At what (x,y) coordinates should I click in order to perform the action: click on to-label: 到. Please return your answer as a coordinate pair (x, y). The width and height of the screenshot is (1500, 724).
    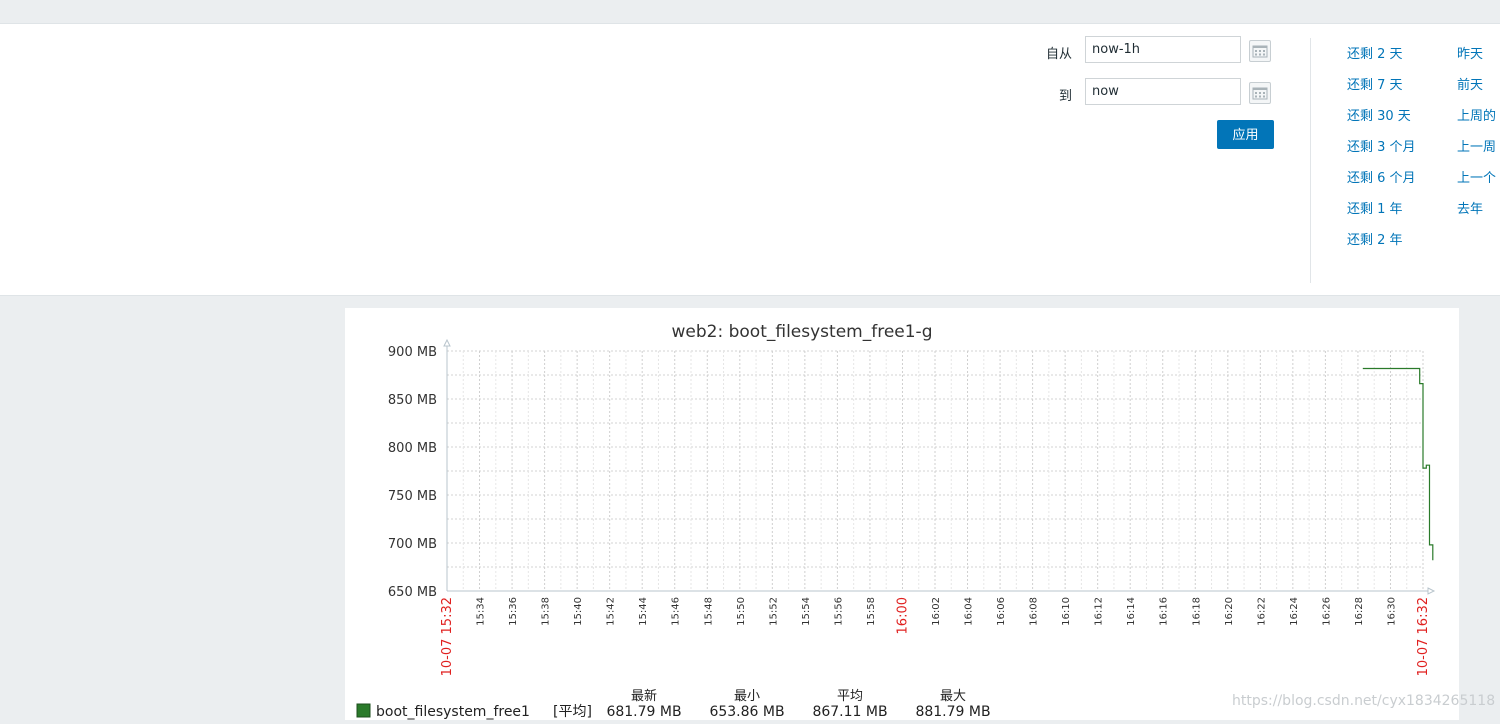
    Looking at the image, I should click on (1065, 96).